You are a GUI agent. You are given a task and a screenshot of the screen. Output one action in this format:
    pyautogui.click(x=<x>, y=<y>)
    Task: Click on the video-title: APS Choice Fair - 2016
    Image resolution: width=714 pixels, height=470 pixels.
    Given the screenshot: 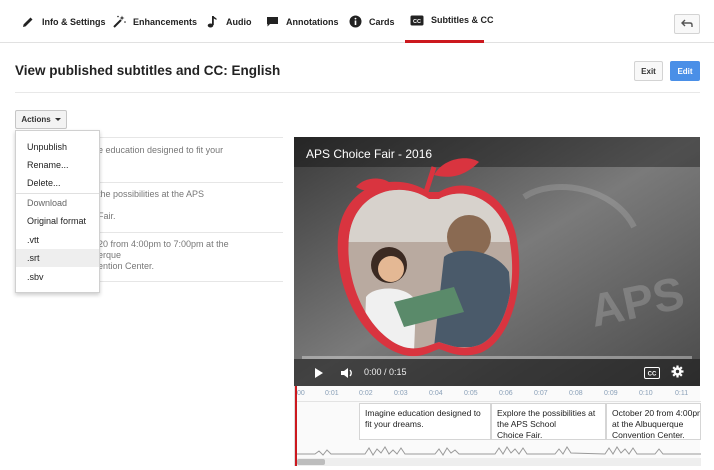 What is the action you would take?
    pyautogui.click(x=369, y=154)
    